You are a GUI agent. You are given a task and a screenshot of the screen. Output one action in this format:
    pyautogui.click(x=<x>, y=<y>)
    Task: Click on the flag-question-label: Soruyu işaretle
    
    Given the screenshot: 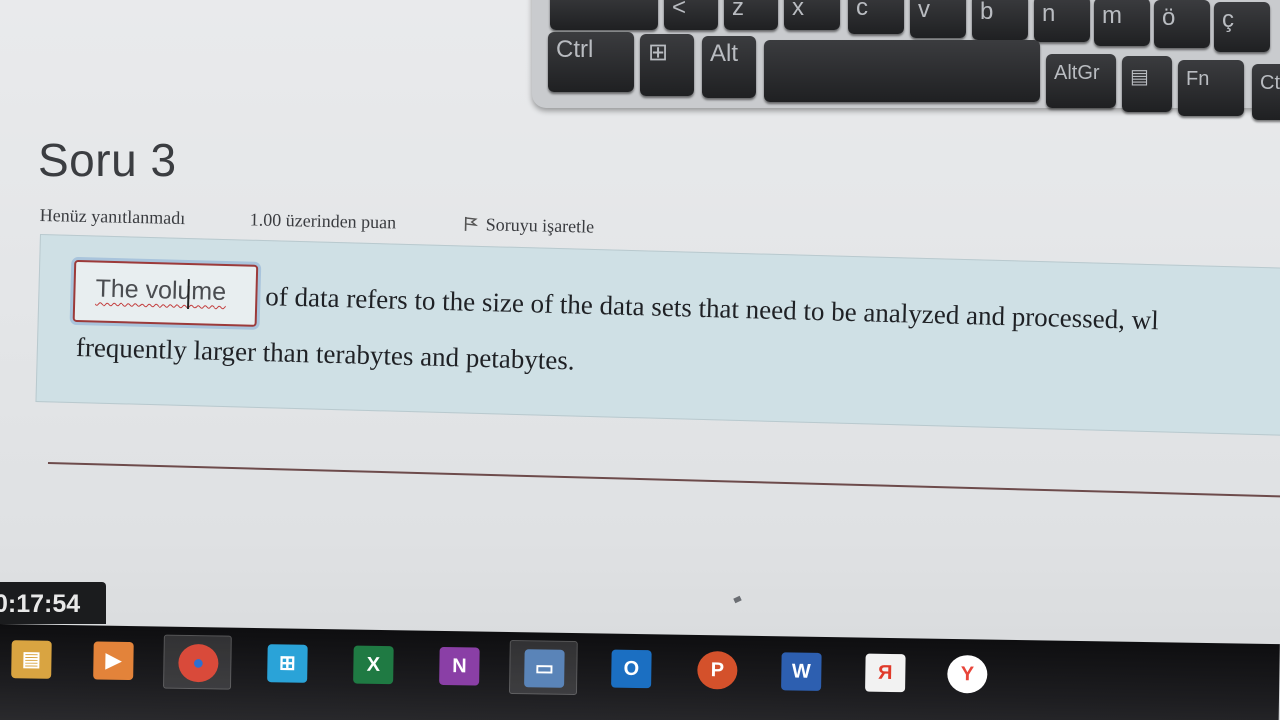 What is the action you would take?
    pyautogui.click(x=540, y=225)
    